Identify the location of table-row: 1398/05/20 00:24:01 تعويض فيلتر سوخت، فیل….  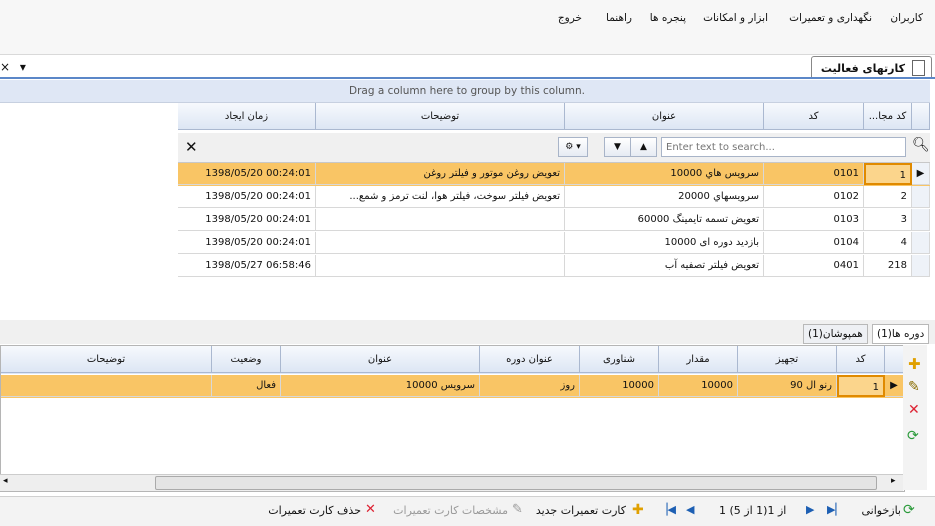
(554, 197).